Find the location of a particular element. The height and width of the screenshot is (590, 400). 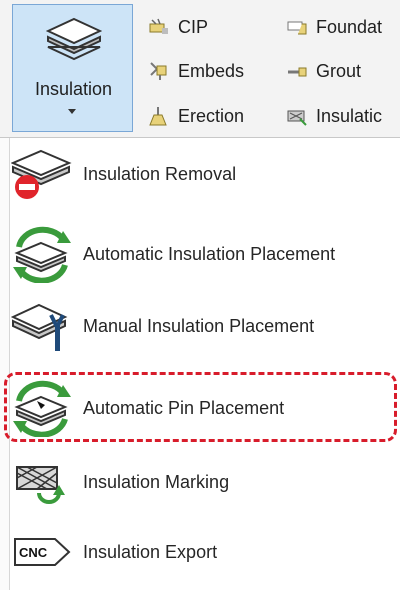

insulation-removal-icon is located at coordinates (42, 174).